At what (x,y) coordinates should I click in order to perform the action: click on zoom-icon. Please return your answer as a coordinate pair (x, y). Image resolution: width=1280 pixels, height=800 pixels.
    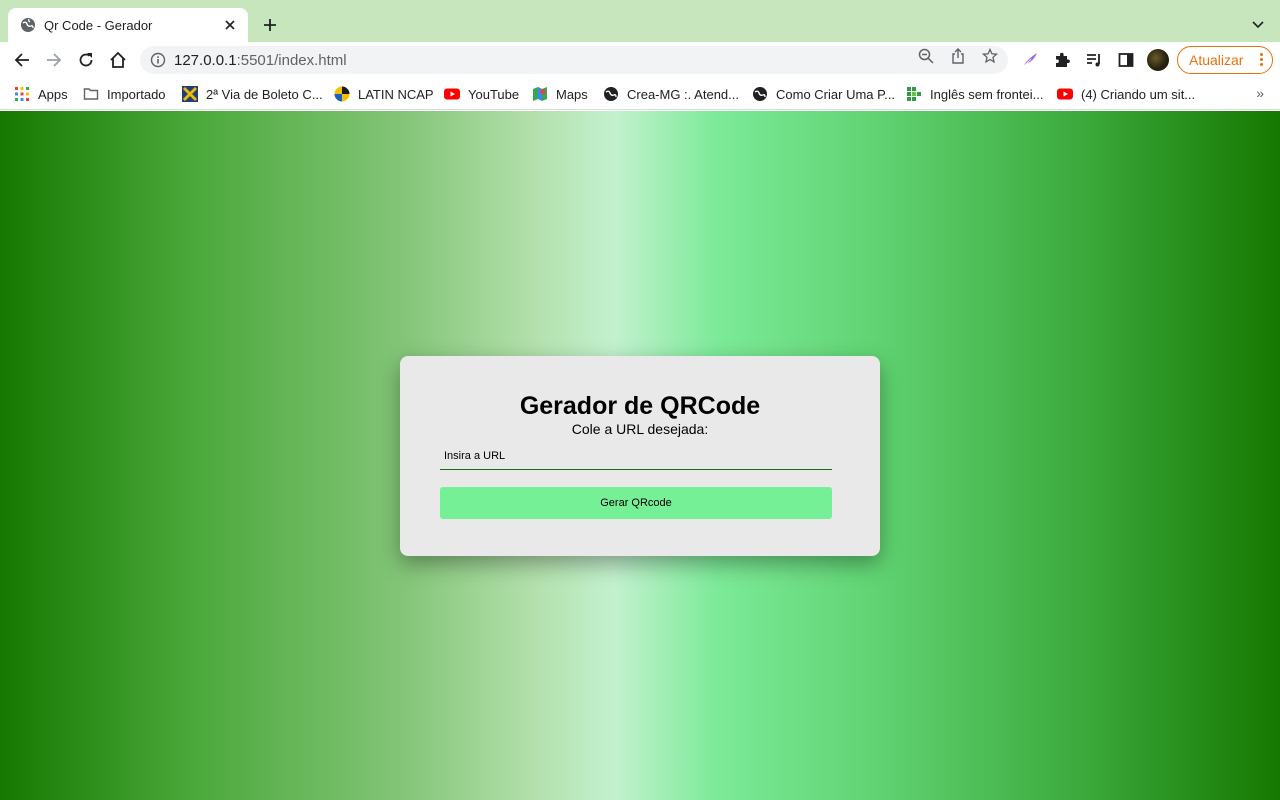
    Looking at the image, I should click on (926, 56).